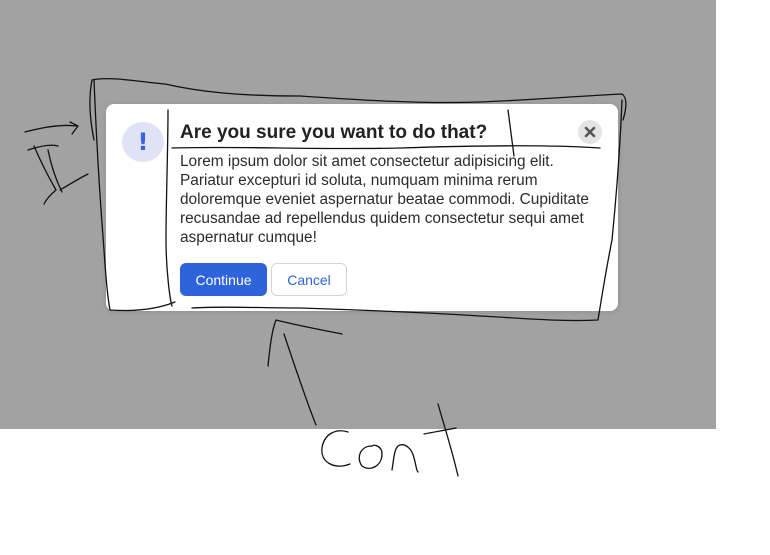 Image resolution: width=770 pixels, height=555 pixels. Describe the element at coordinates (309, 279) in the screenshot. I see `cancel-button: Cancel` at that location.